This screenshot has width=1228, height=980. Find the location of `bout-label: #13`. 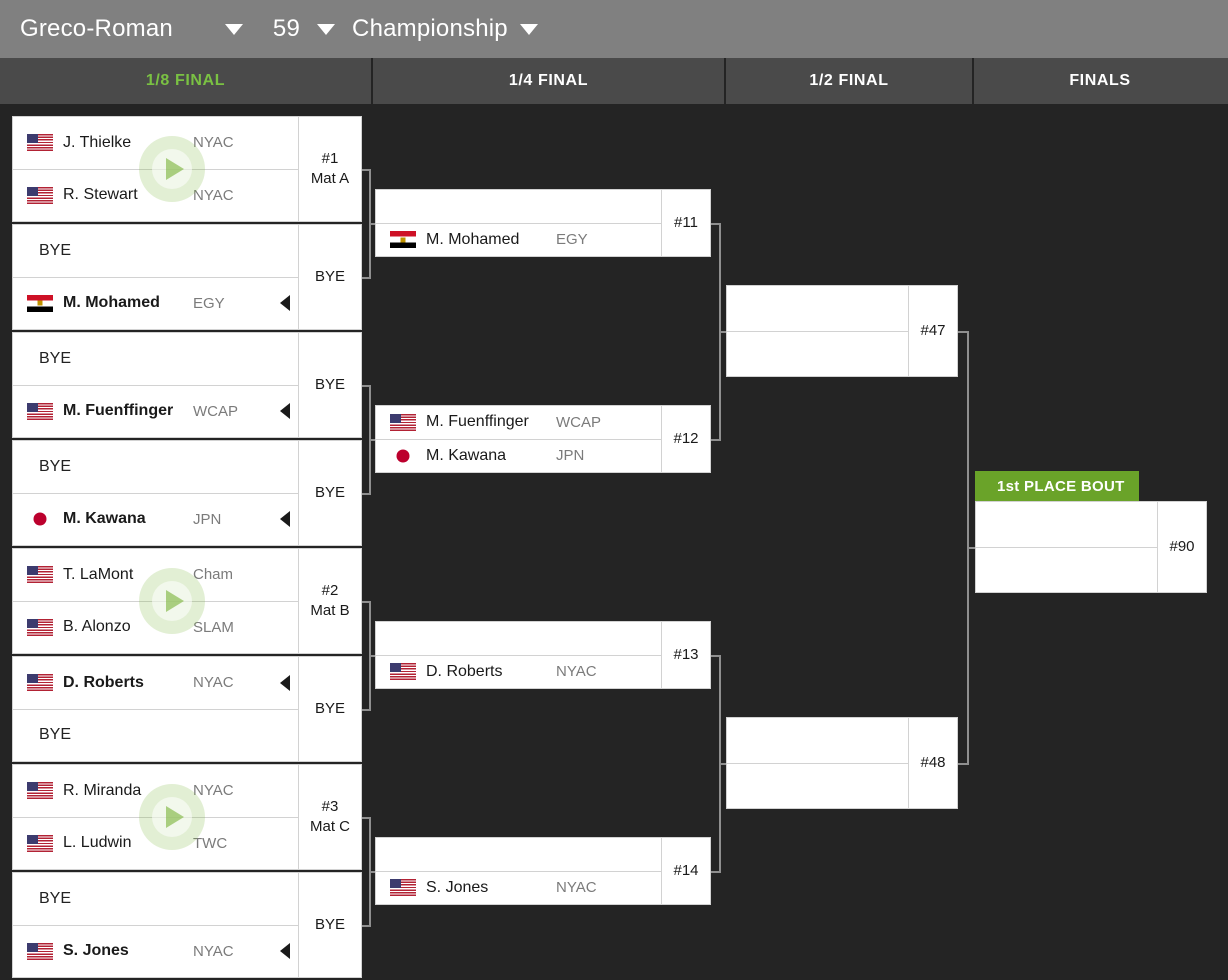

bout-label: #13 is located at coordinates (686, 654).